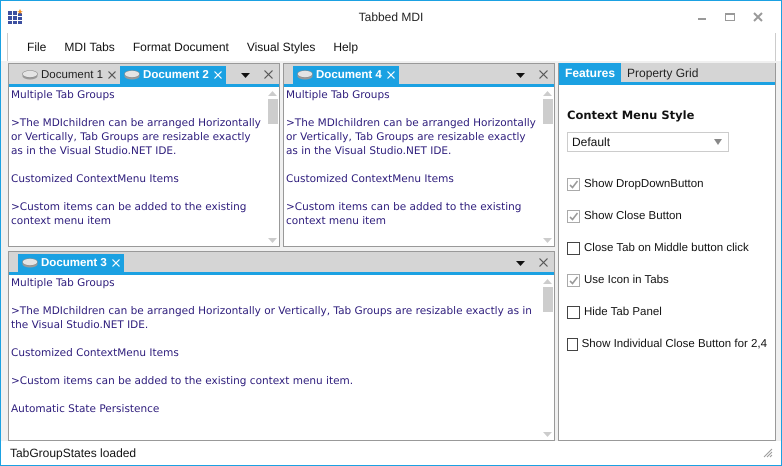 This screenshot has width=782, height=466. Describe the element at coordinates (768, 453) in the screenshot. I see `resize-grip-icon` at that location.